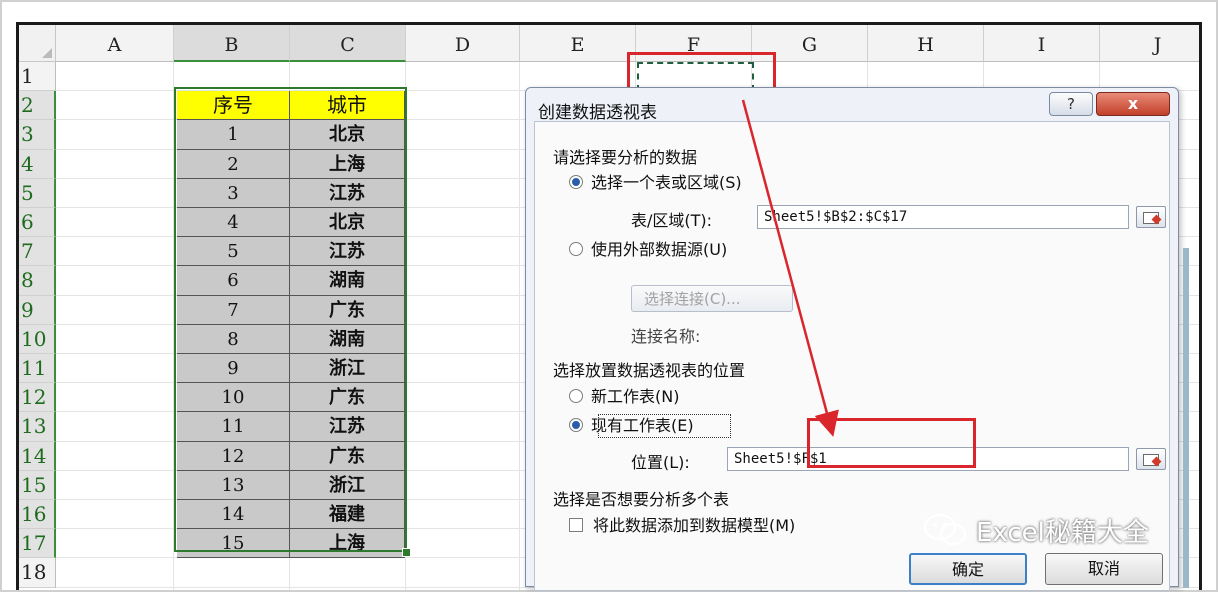 The width and height of the screenshot is (1218, 592). I want to click on row-header-15: 15, so click(37, 485).